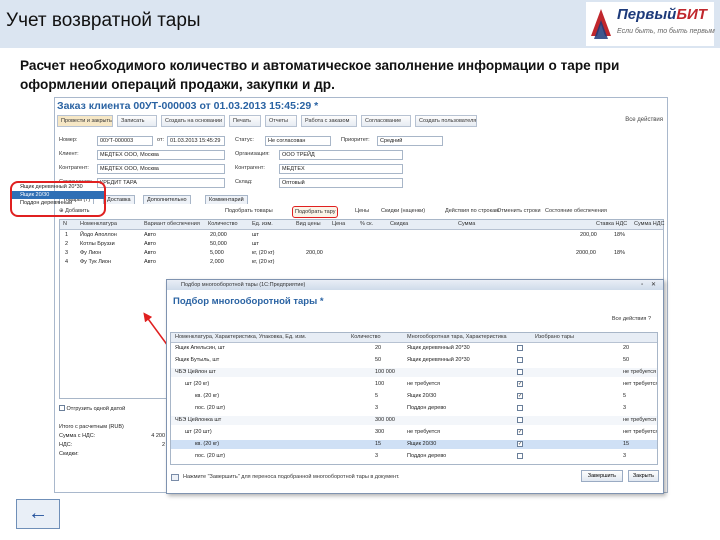 The image size is (720, 540). I want to click on prices-button: Цены, so click(362, 211).